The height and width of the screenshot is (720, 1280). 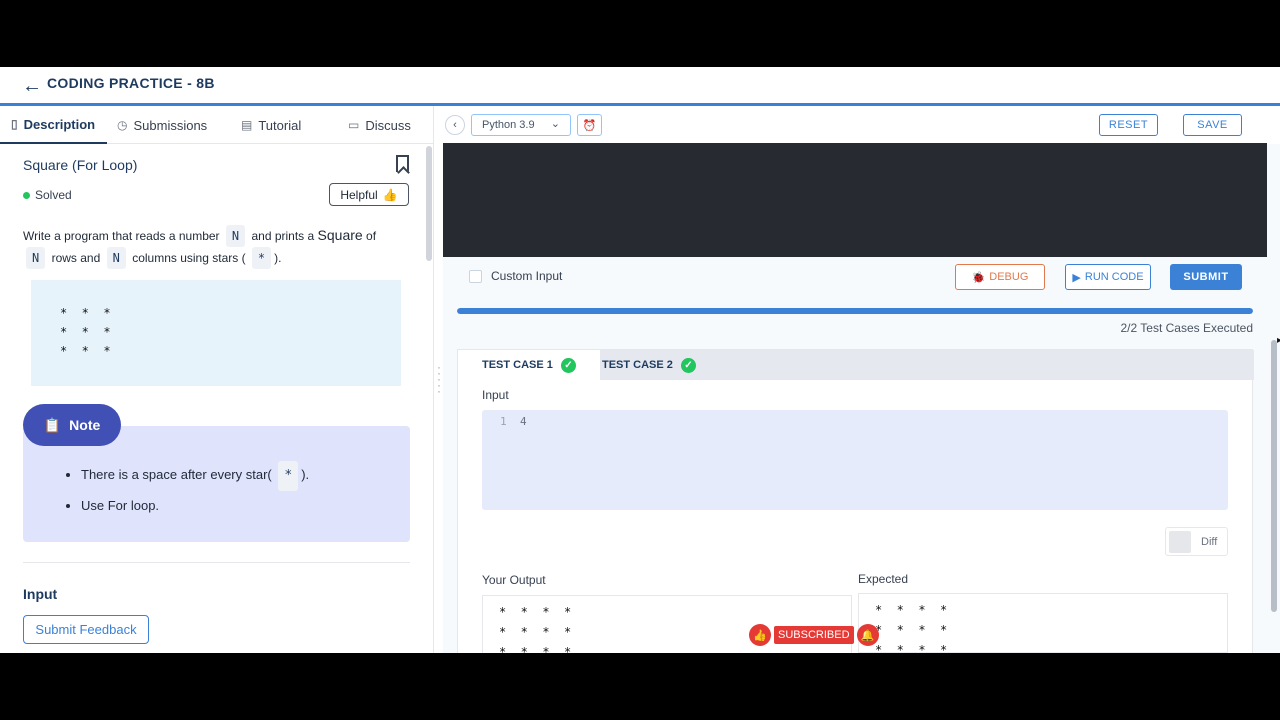 I want to click on tab-label: TEST CASE 2, so click(x=637, y=365).